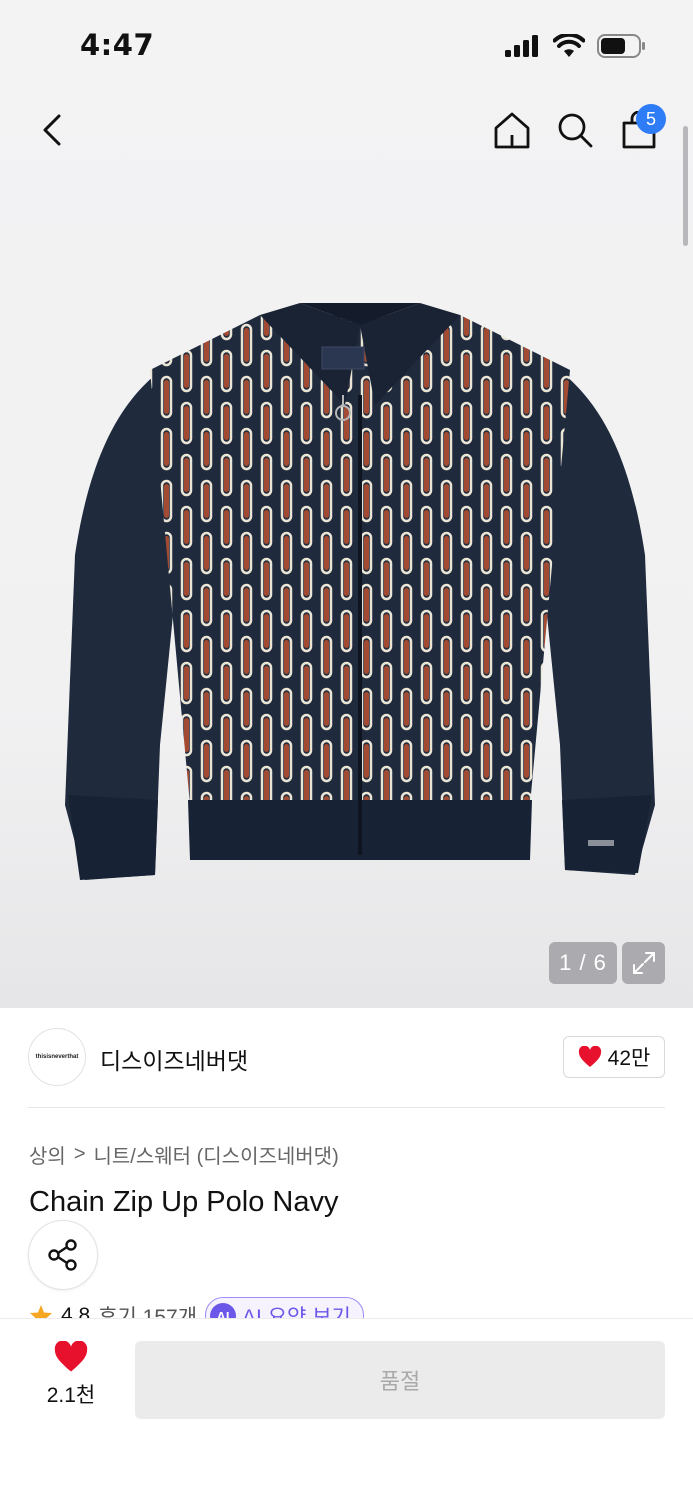  I want to click on divider, so click(346, 1107).